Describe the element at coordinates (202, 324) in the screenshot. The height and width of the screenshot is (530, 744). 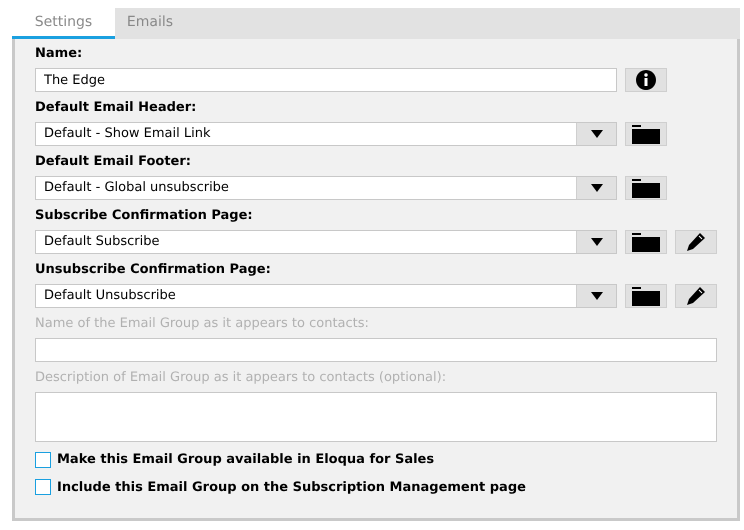
I see `field-label: Name of the Email Group as it appears to contacts:` at that location.